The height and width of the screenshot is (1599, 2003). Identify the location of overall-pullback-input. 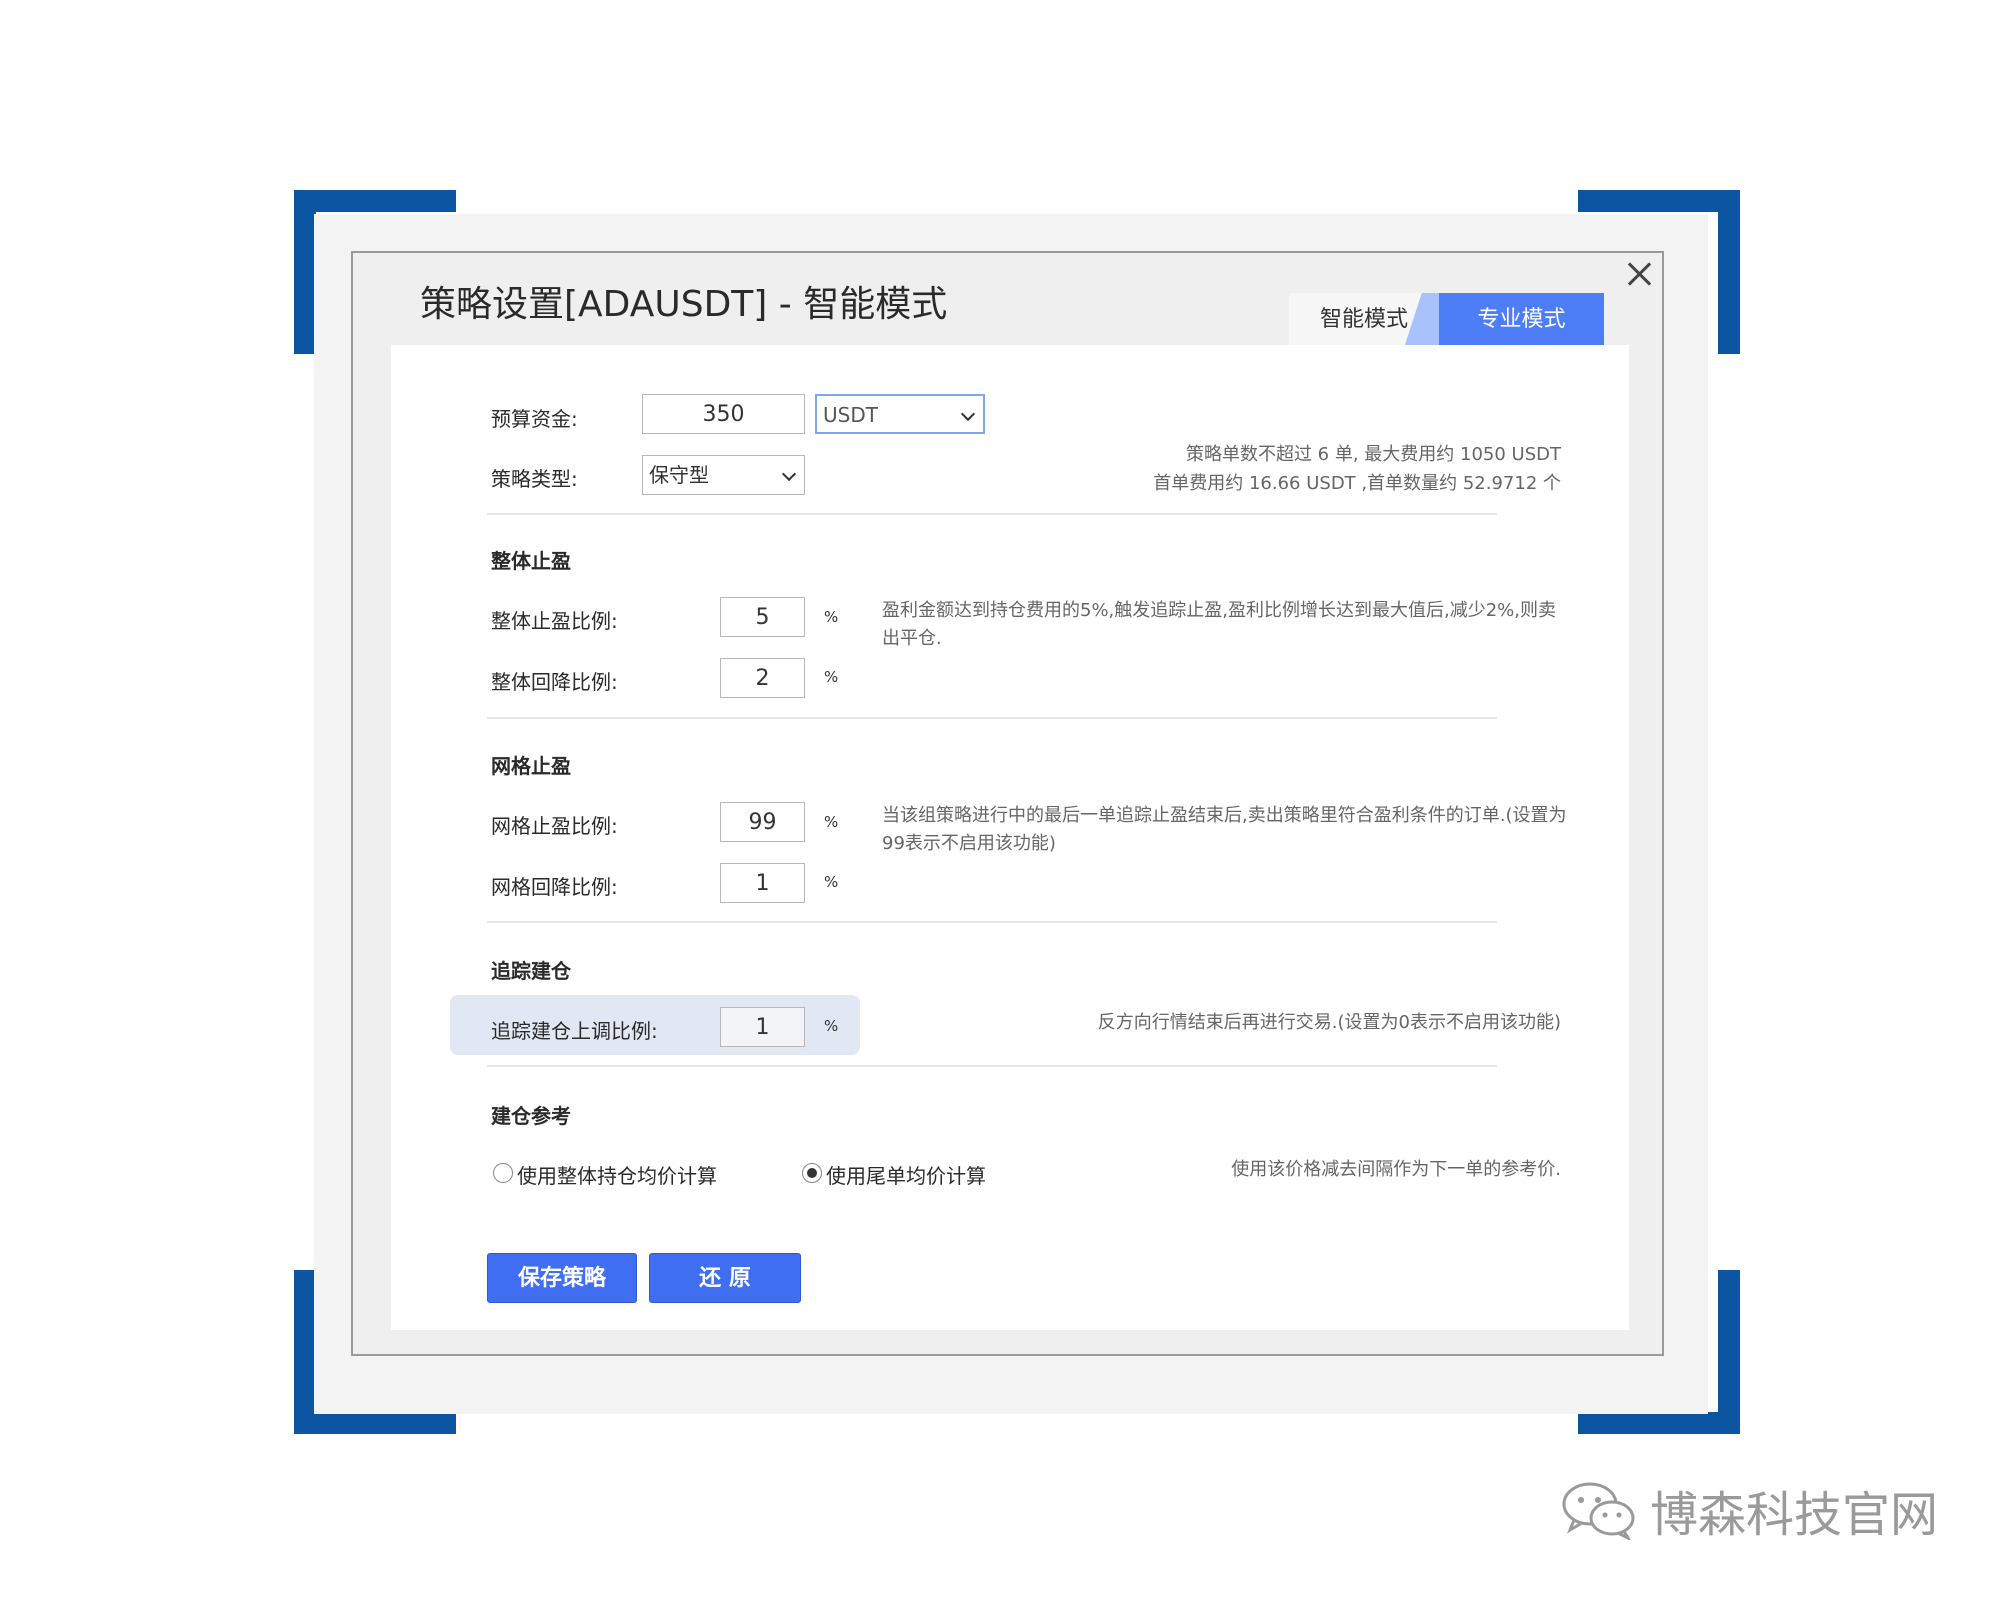
(762, 678).